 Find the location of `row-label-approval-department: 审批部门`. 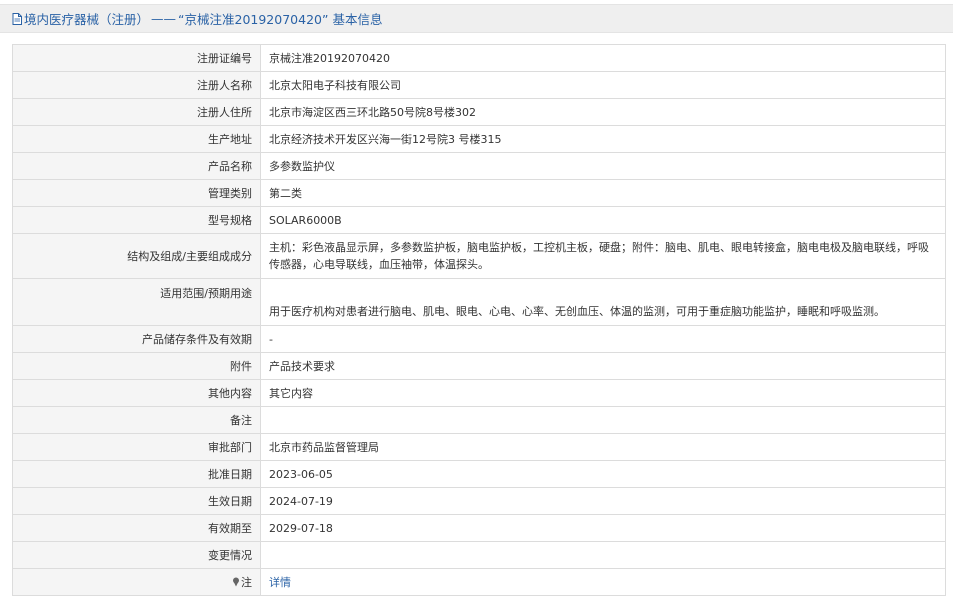

row-label-approval-department: 审批部门 is located at coordinates (136, 447).